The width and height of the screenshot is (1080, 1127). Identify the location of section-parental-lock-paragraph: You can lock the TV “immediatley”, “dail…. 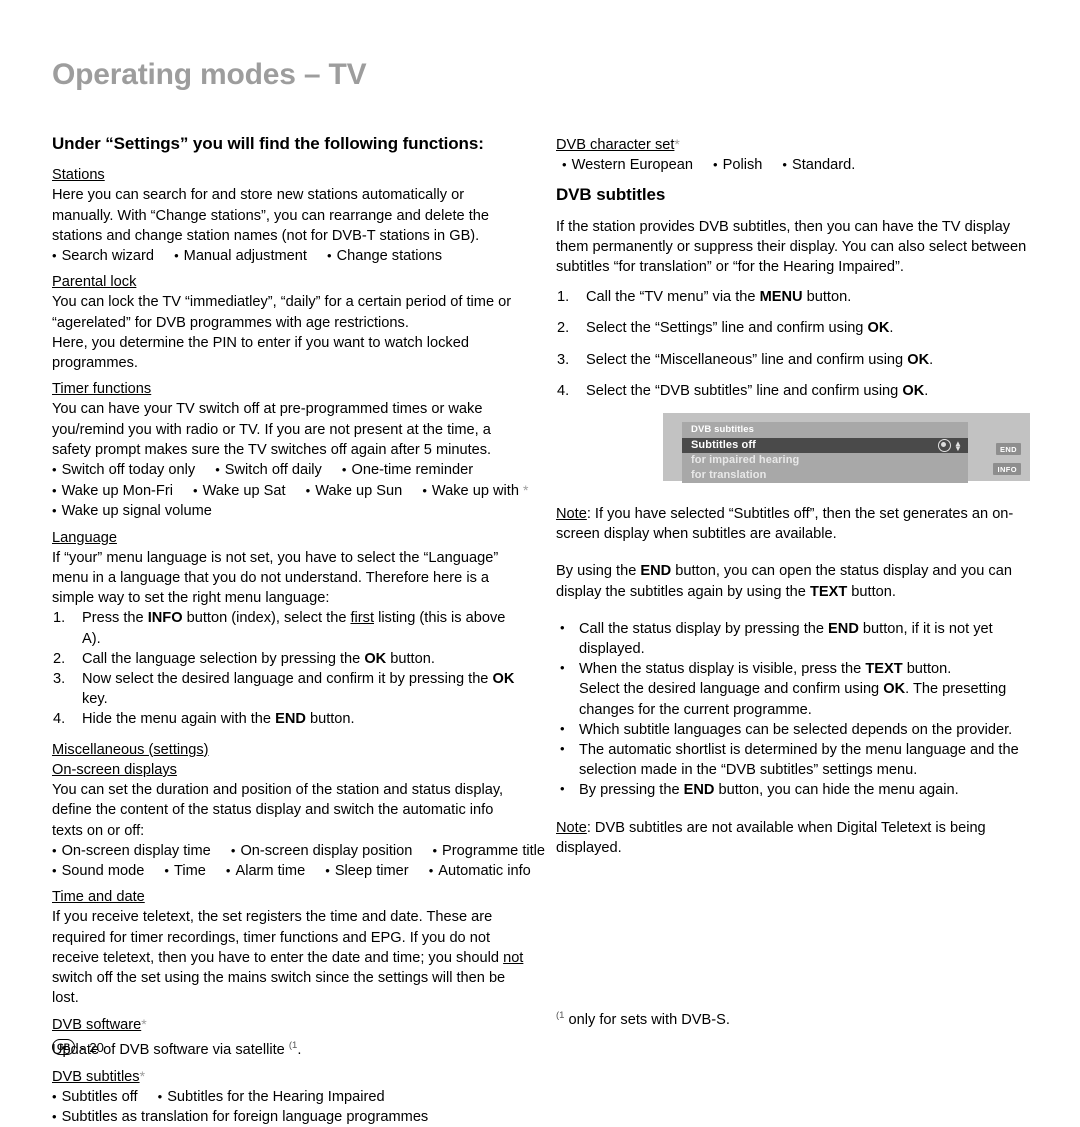
(282, 312).